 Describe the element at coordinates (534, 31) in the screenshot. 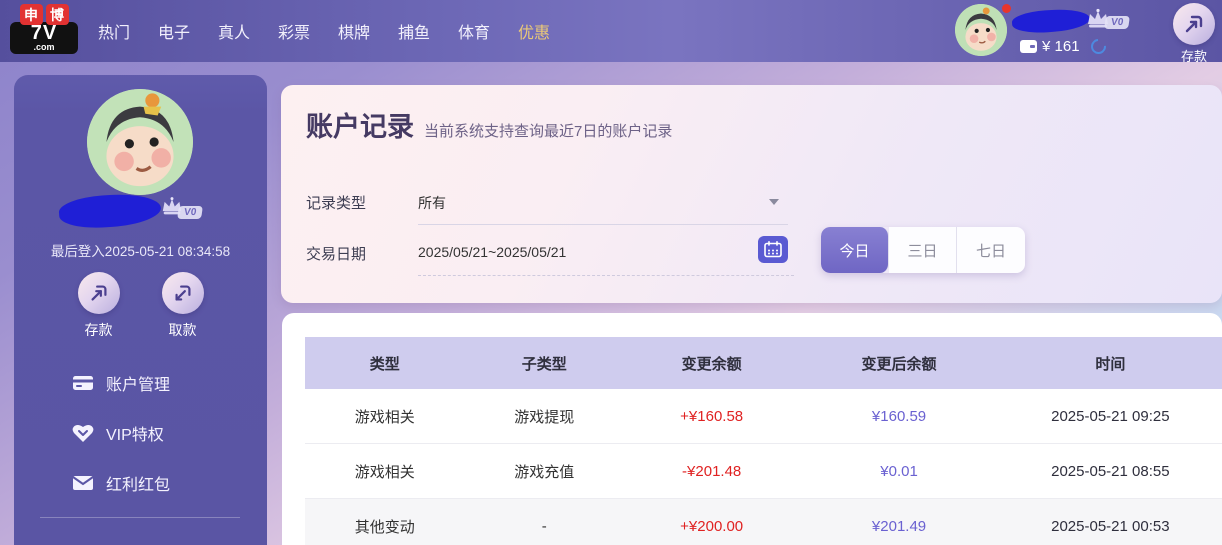

I see `nav-item-promo: 优惠` at that location.